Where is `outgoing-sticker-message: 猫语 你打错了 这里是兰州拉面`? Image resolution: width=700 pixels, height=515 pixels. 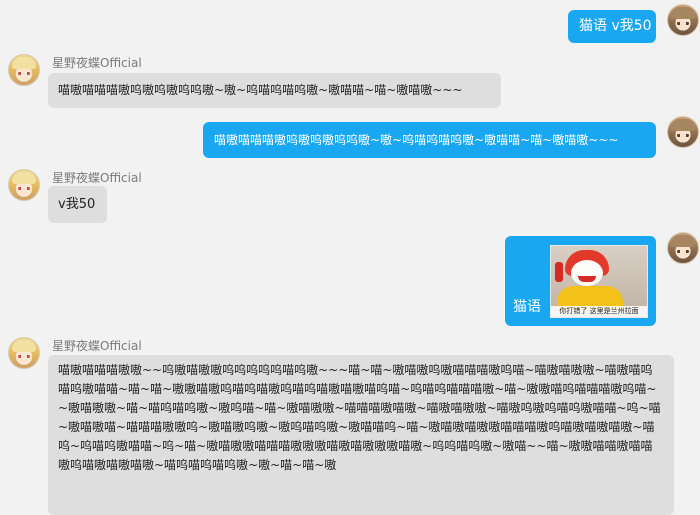 outgoing-sticker-message: 猫语 你打错了 这里是兰州拉面 is located at coordinates (580, 281).